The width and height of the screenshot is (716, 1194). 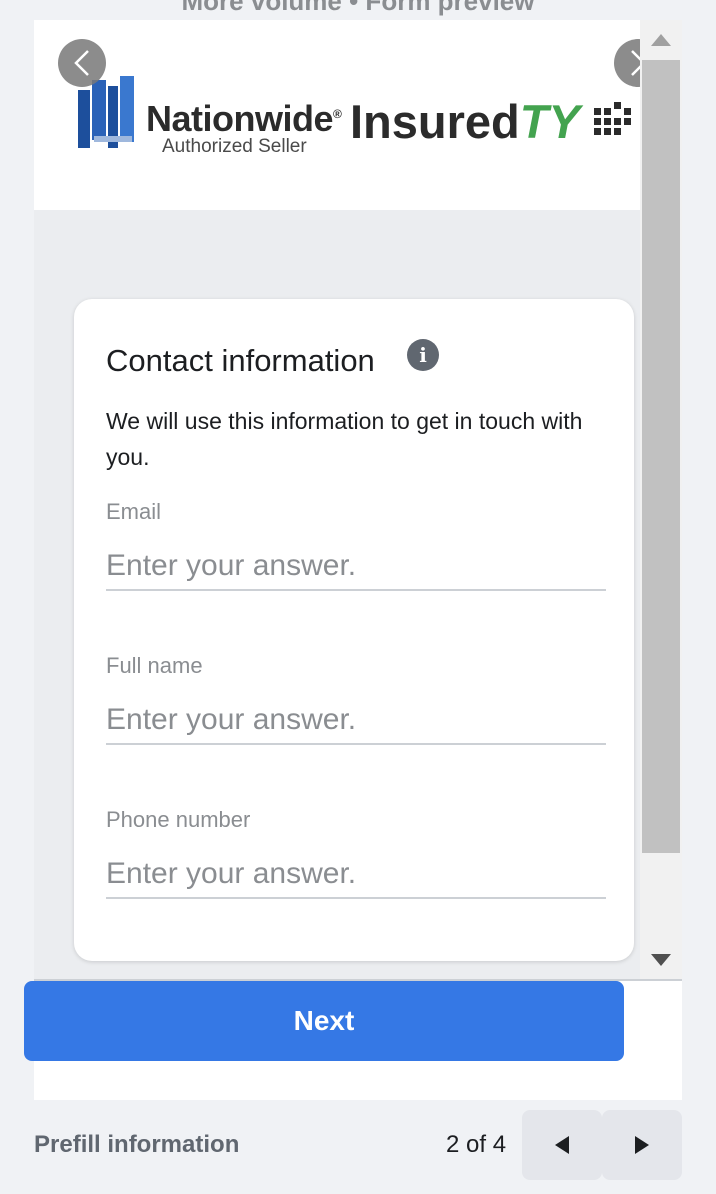 What do you see at coordinates (154, 665) in the screenshot?
I see `full-name-label: Full name` at bounding box center [154, 665].